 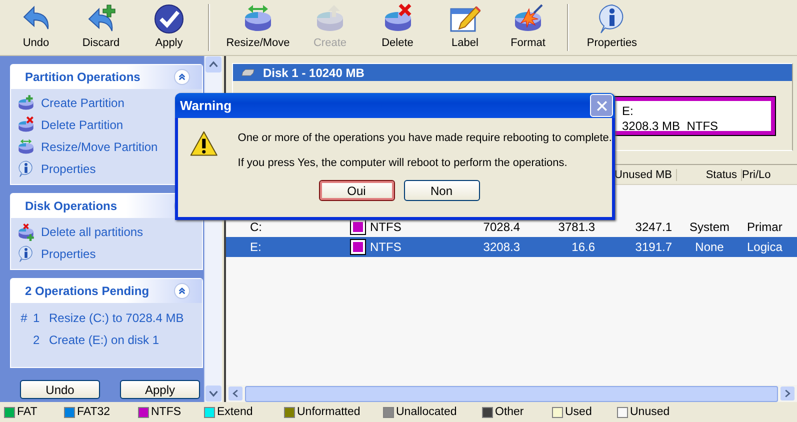 What do you see at coordinates (578, 412) in the screenshot?
I see `legend-label: Used` at bounding box center [578, 412].